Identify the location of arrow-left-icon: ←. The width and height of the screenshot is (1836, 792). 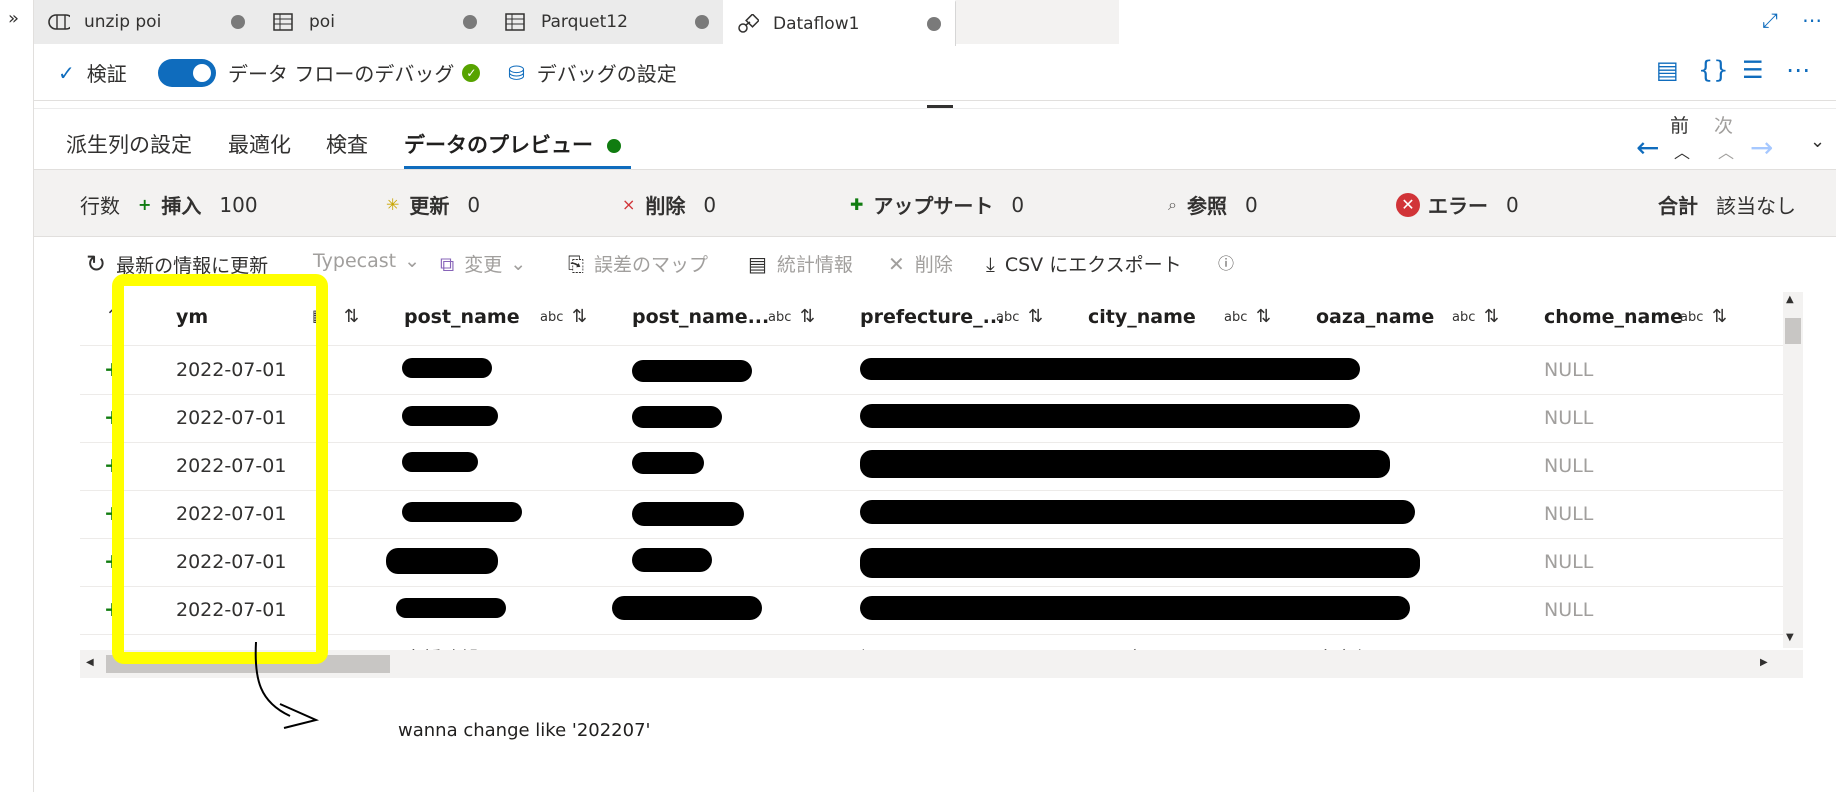
(1647, 147).